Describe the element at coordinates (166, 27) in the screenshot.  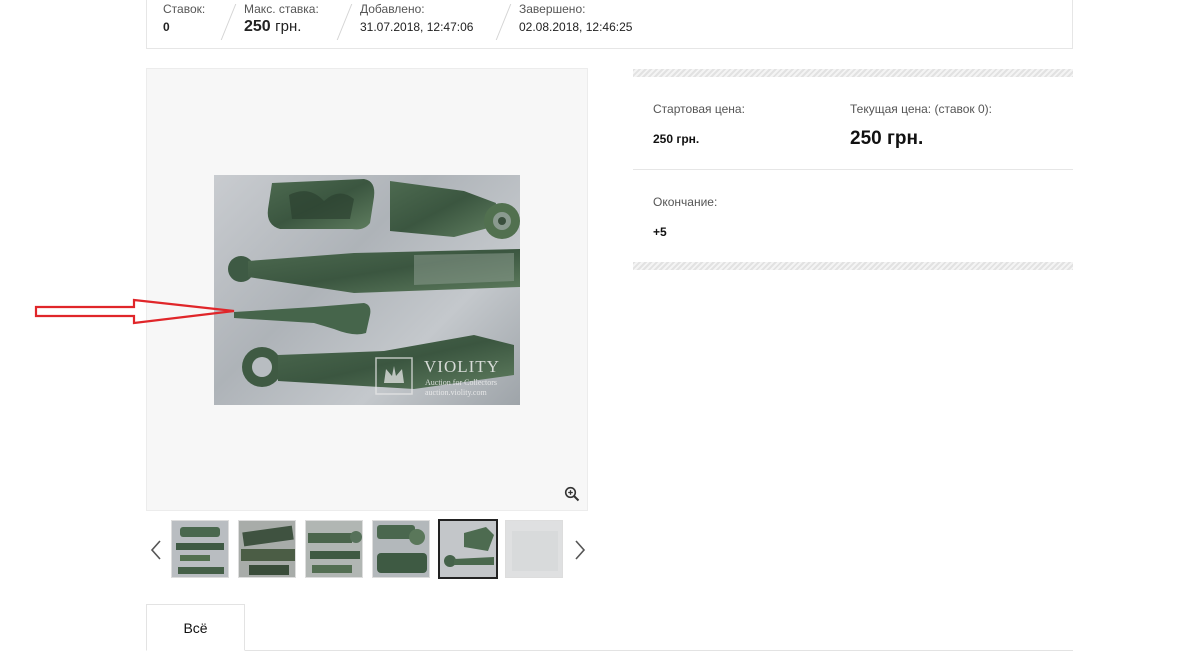
I see `bids-value: 0` at that location.